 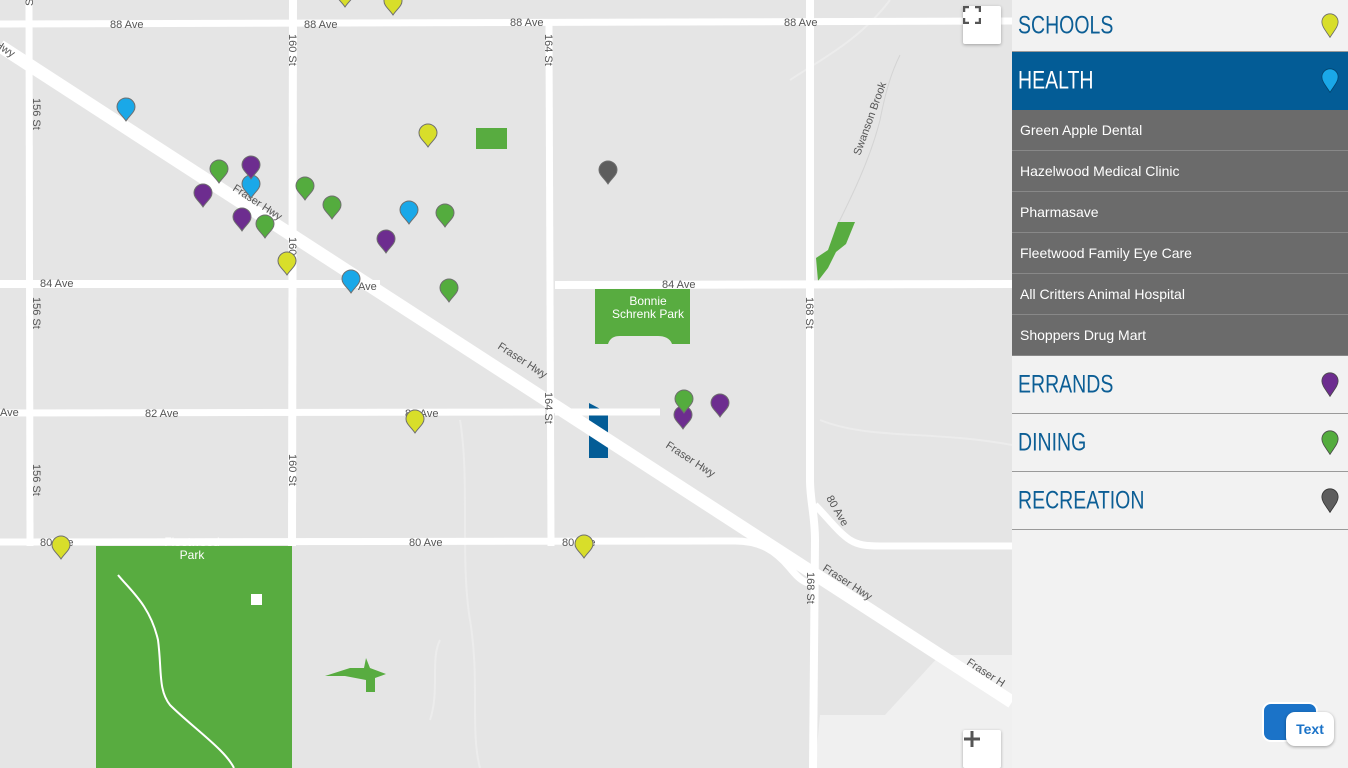 What do you see at coordinates (491, 138) in the screenshot?
I see `park-small` at bounding box center [491, 138].